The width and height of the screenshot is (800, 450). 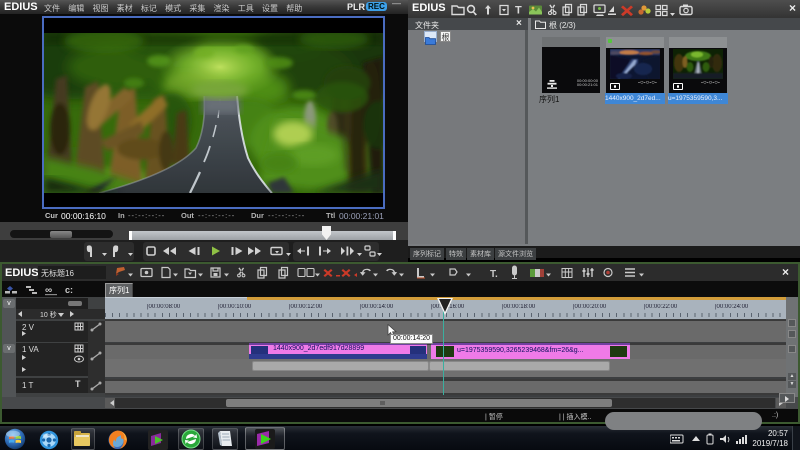 What do you see at coordinates (494, 274) in the screenshot?
I see `svg-text: T.` at bounding box center [494, 274].